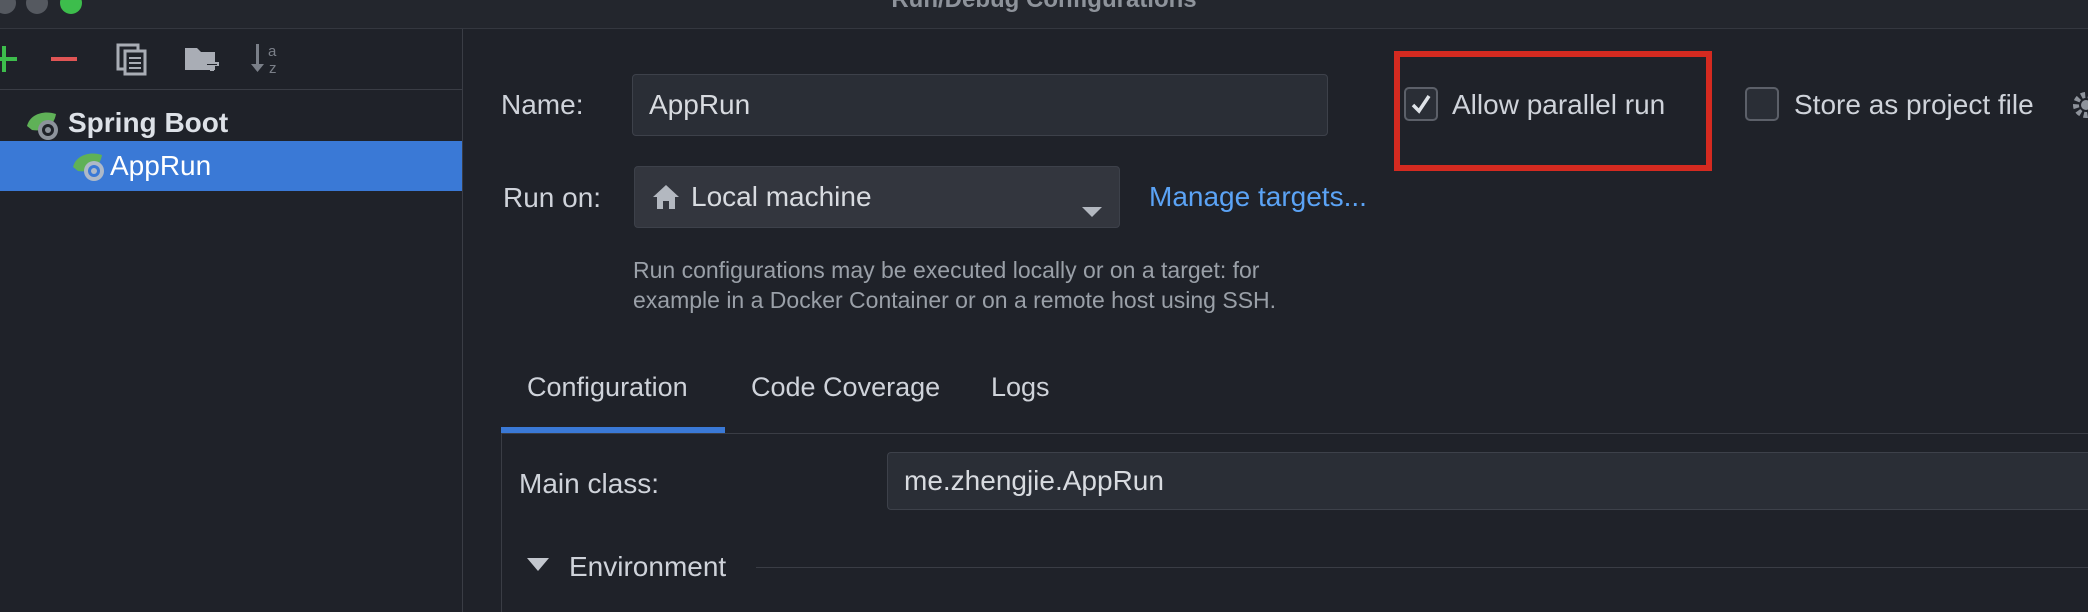 The height and width of the screenshot is (612, 2088). I want to click on tree-item-label: AppRun, so click(161, 165).